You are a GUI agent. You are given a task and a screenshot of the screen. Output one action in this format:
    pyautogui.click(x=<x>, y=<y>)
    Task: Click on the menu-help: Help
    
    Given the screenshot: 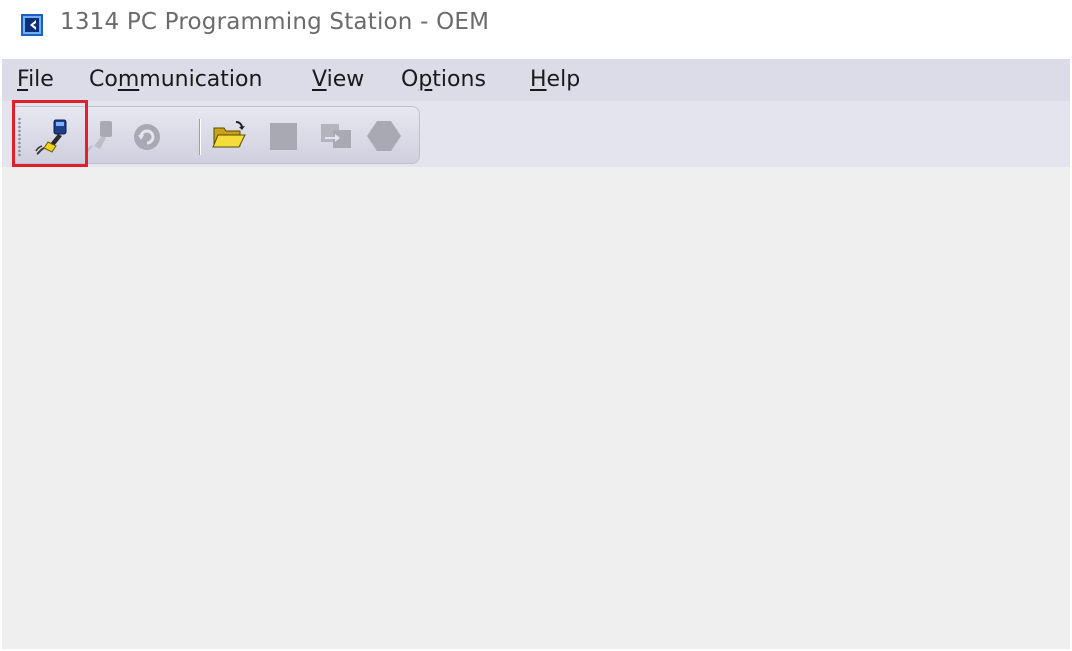 What is the action you would take?
    pyautogui.click(x=555, y=80)
    